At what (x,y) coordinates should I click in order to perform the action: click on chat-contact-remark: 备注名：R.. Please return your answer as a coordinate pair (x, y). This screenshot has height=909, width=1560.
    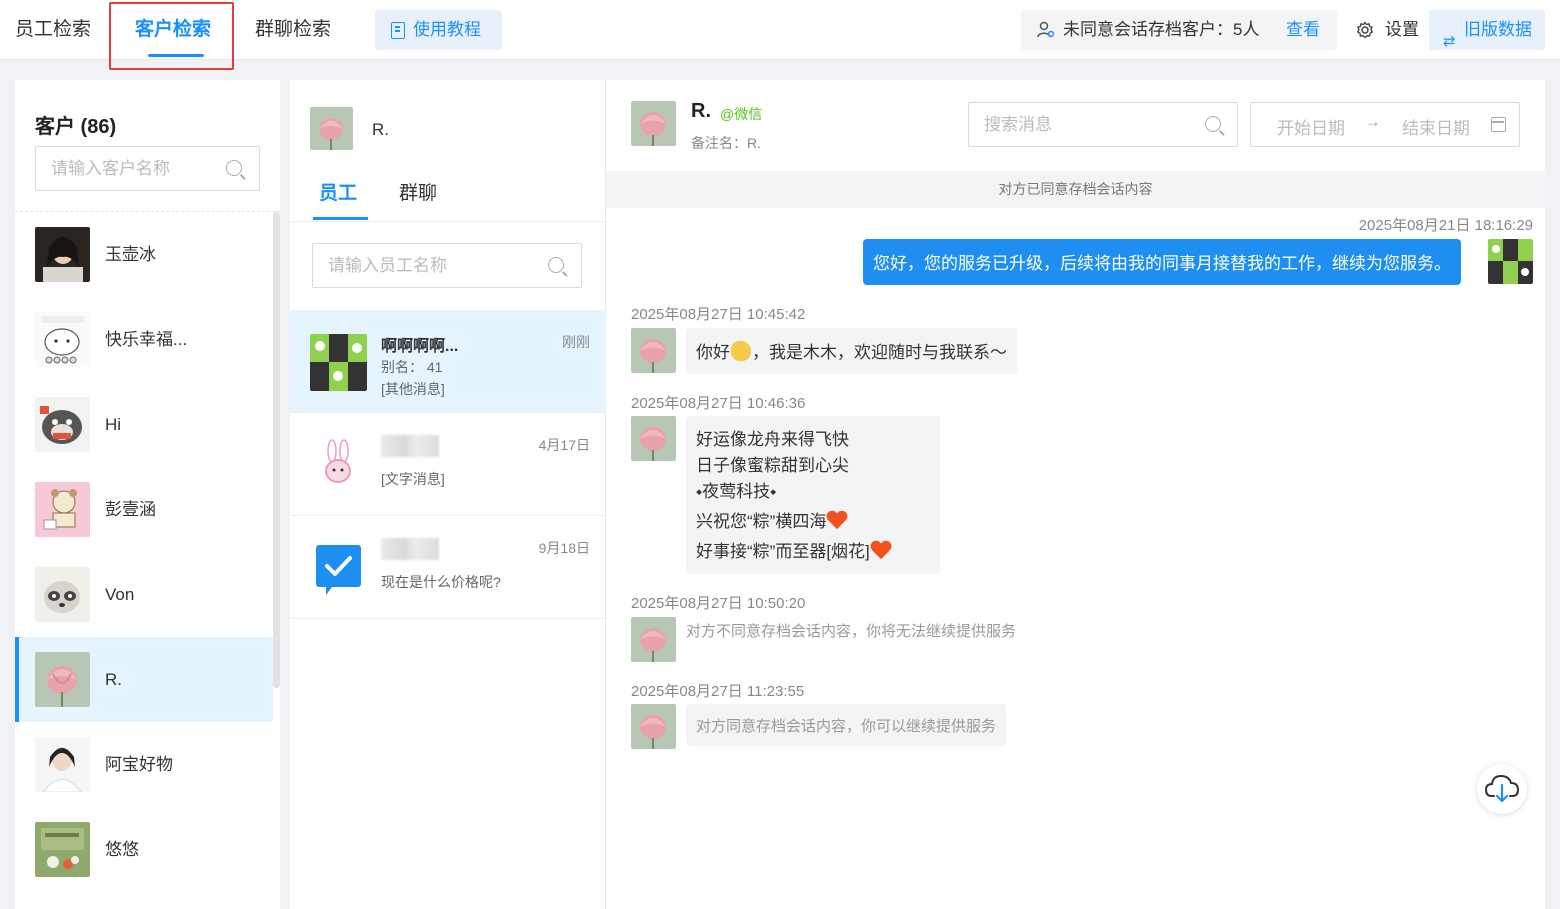
    Looking at the image, I should click on (726, 143).